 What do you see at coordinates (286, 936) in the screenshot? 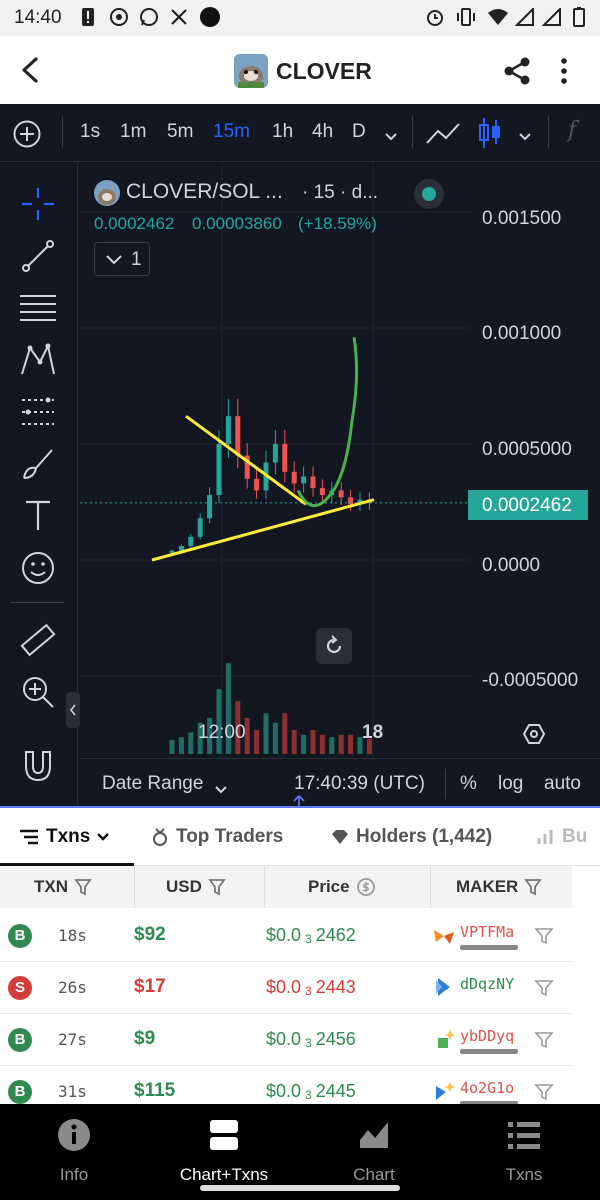
I see `table-row: B 18s $92 $0.0 3 2462 VPTFMa` at bounding box center [286, 936].